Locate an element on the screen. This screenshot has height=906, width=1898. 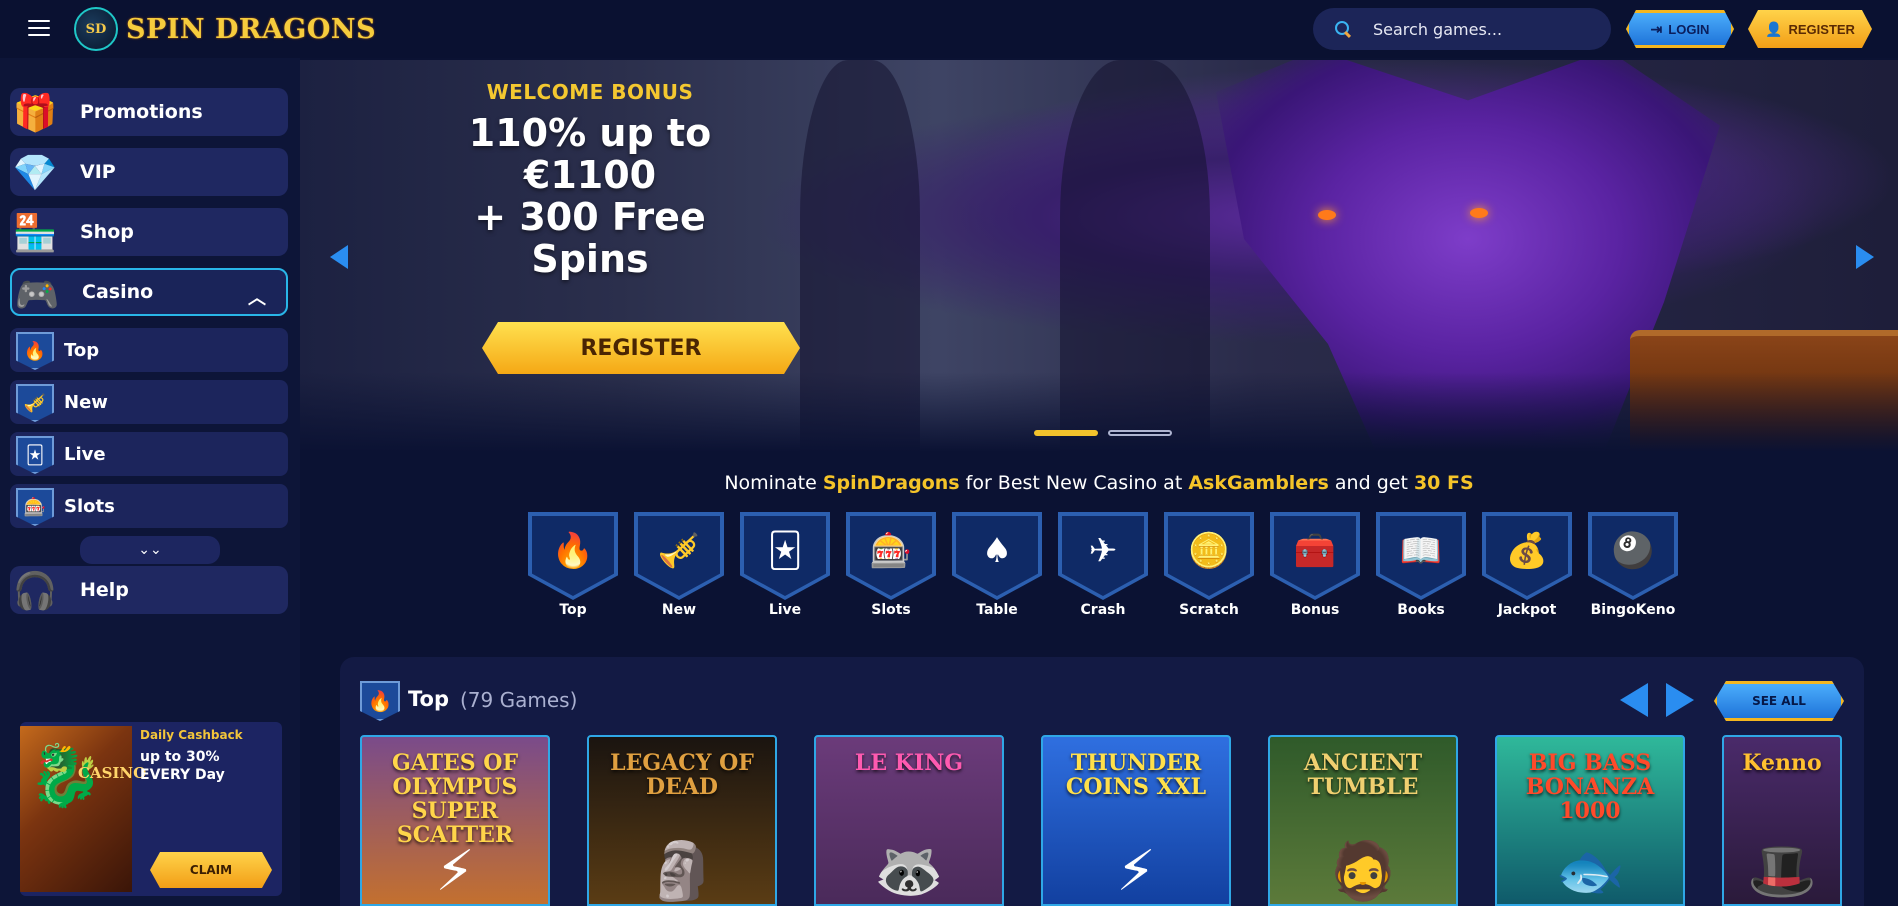
game-card: Kenno 🎩 is located at coordinates (1782, 820).